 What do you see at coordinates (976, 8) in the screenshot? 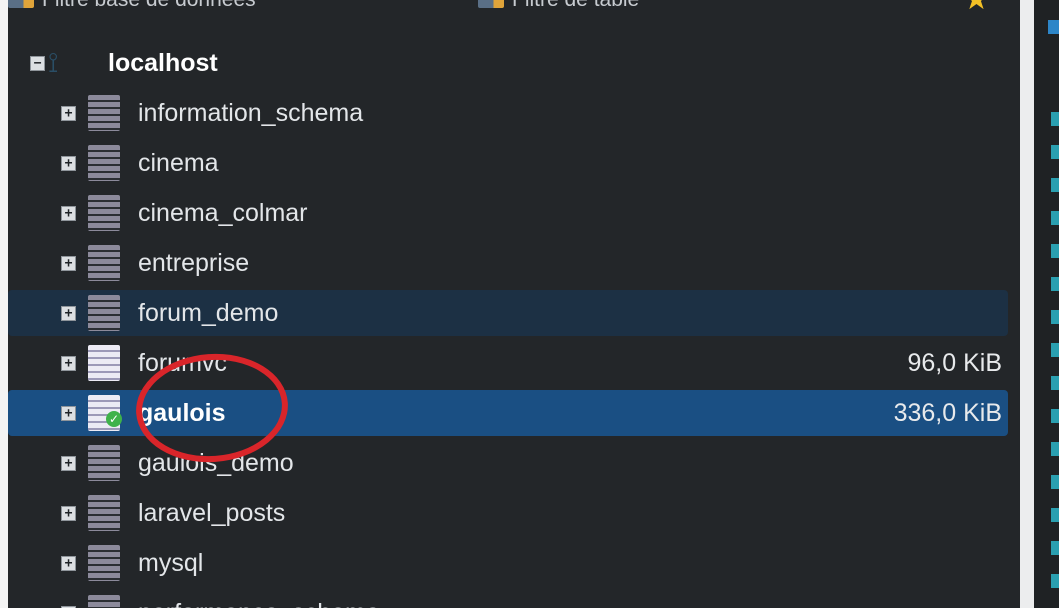
I see `star-icon: ★` at bounding box center [976, 8].